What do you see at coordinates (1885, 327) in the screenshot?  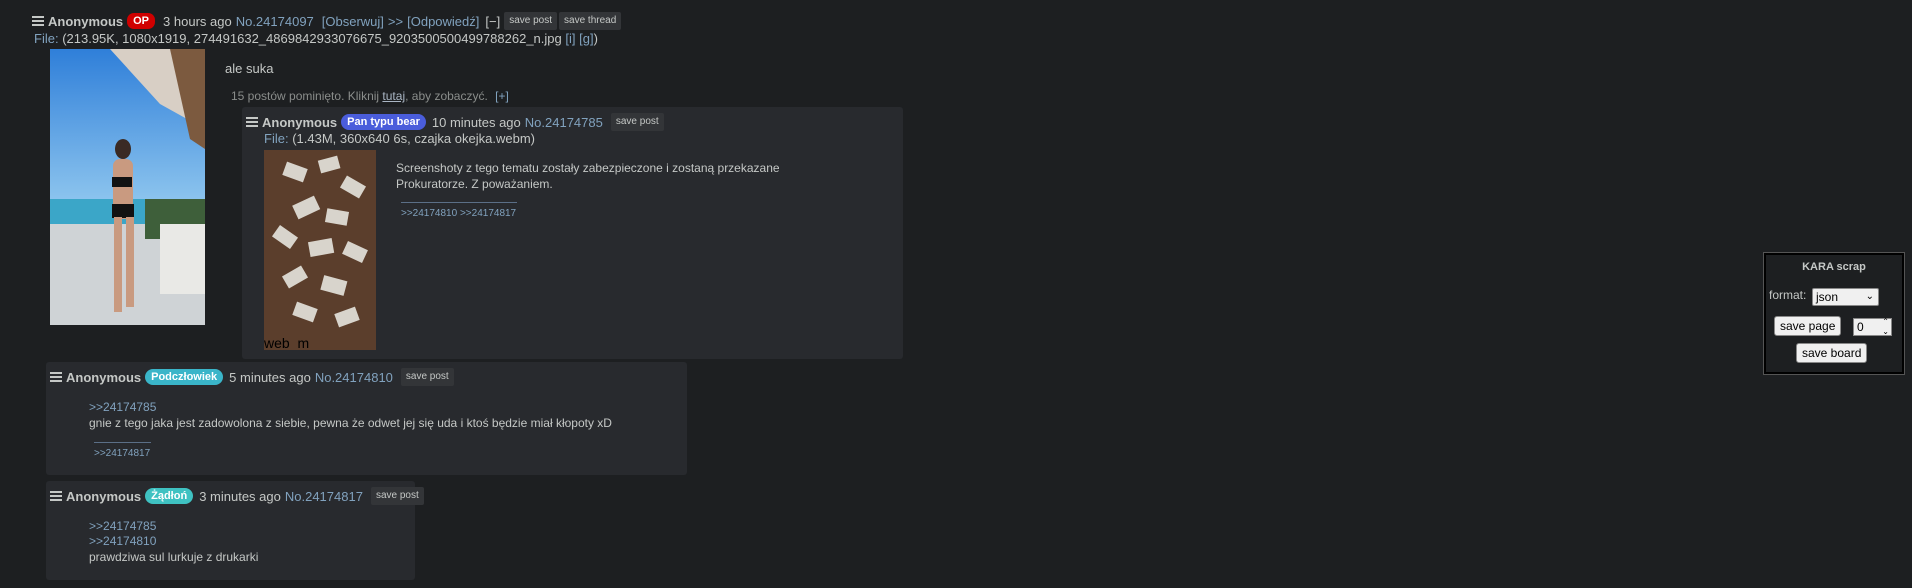 I see `stepper-icon: ⌃ ⌄` at bounding box center [1885, 327].